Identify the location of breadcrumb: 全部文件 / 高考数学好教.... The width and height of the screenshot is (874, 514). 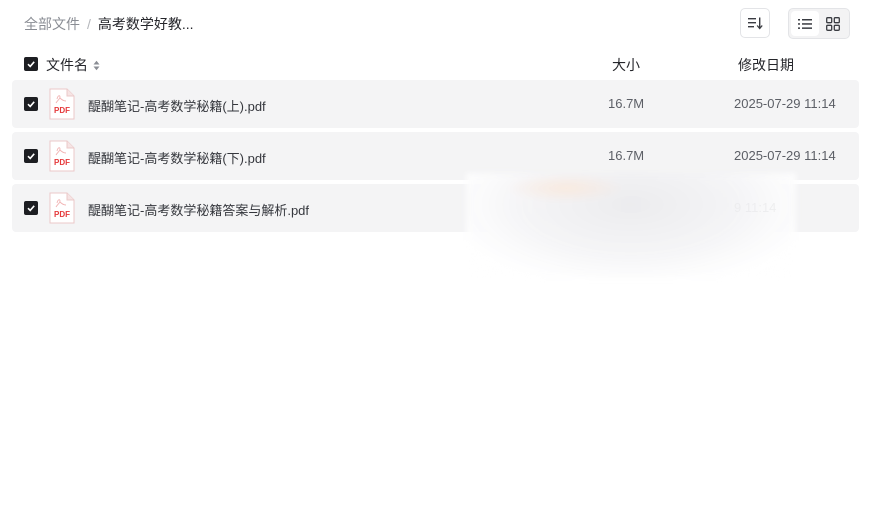
(109, 24).